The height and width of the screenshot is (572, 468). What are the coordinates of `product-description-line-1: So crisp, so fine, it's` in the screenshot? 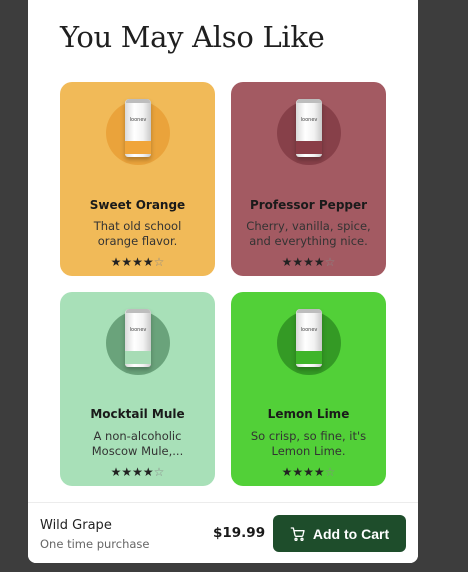 It's located at (308, 436).